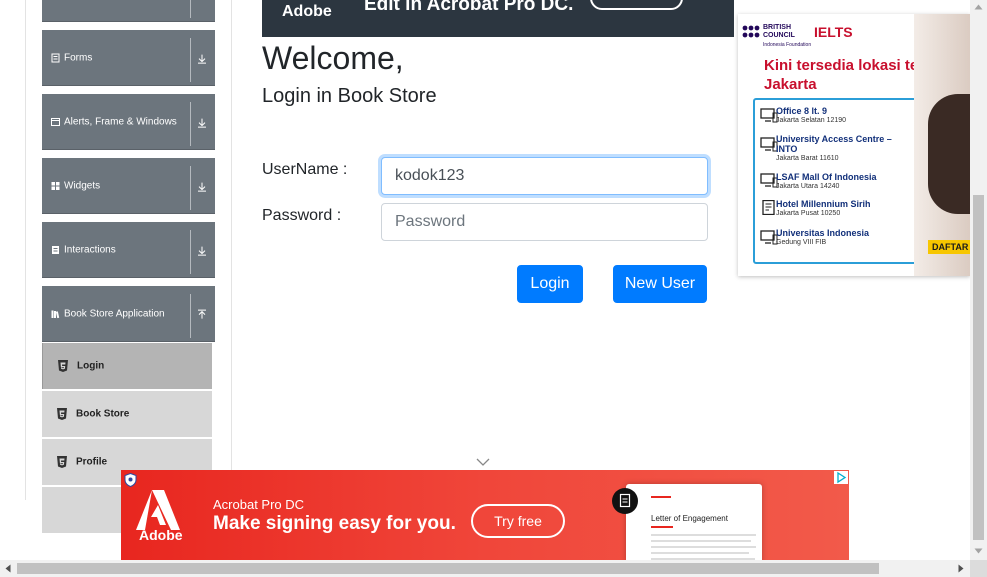 Image resolution: width=987 pixels, height=577 pixels. Describe the element at coordinates (55, 57) in the screenshot. I see `form-icon` at that location.